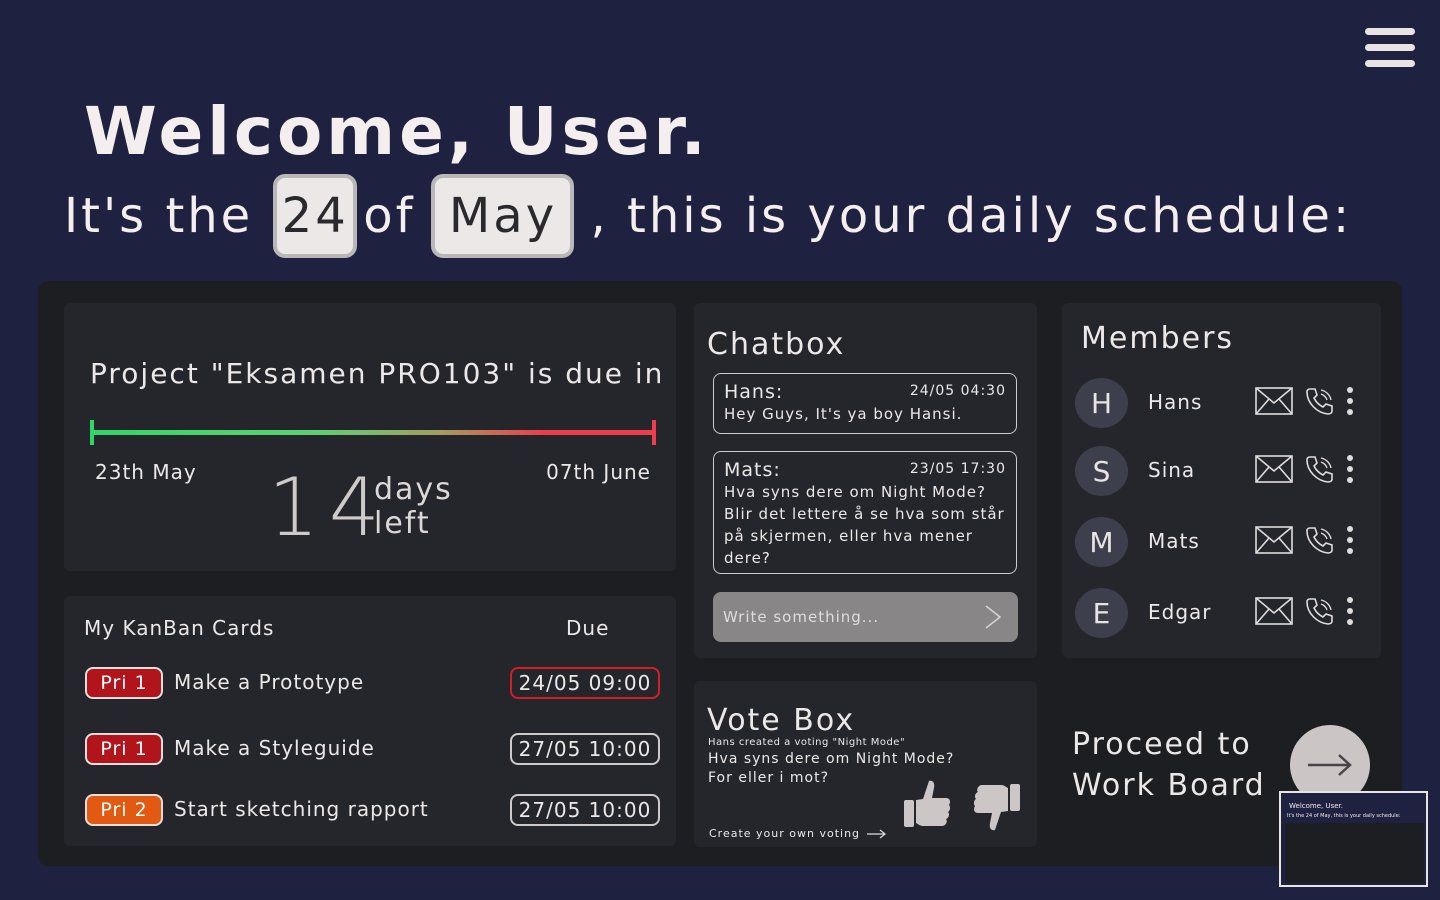 Image resolution: width=1440 pixels, height=900 pixels. Describe the element at coordinates (1172, 470) in the screenshot. I see `member-name: Sina` at that location.